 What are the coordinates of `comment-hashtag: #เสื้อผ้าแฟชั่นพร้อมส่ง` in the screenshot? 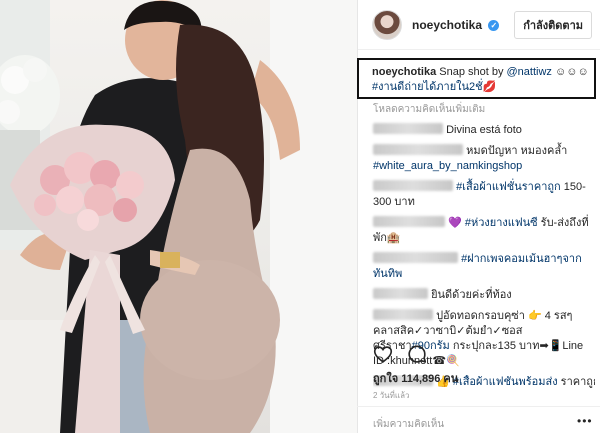 It's located at (505, 382).